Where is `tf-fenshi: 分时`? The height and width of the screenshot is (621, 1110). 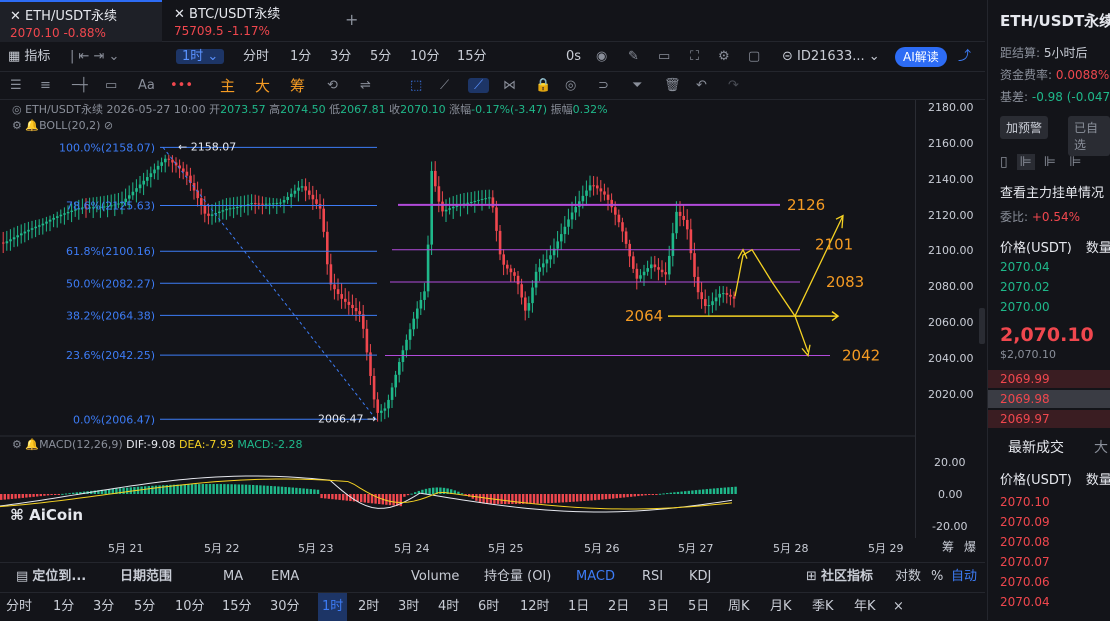
tf-fenshi: 分时 is located at coordinates (256, 57).